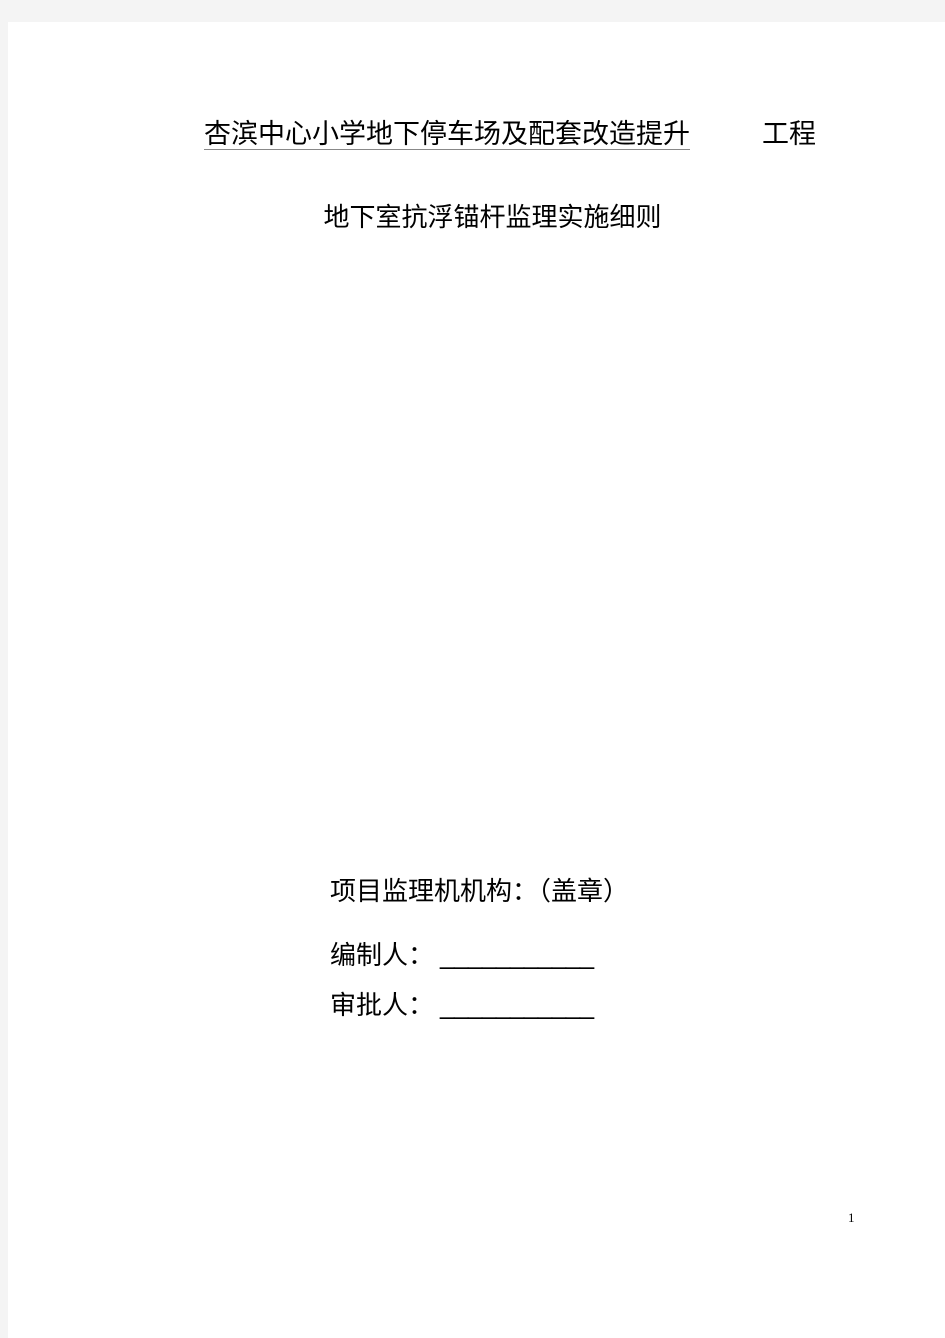 The height and width of the screenshot is (1338, 945). What do you see at coordinates (492, 217) in the screenshot?
I see `document-subtitle: 地下室抗浮锚杆监理实施细则` at bounding box center [492, 217].